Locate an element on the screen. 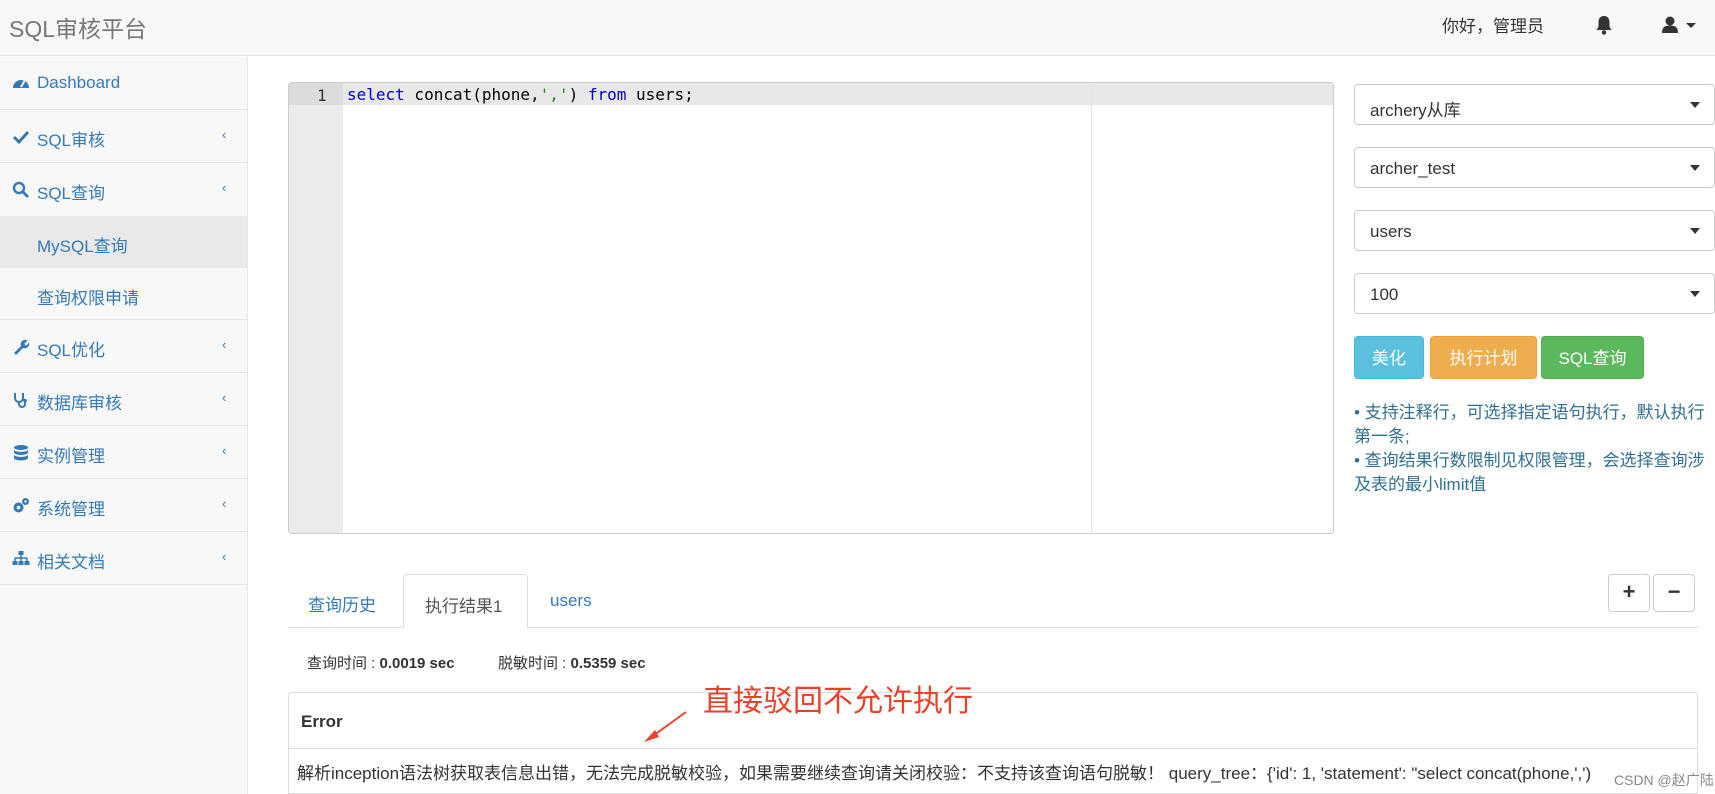 Image resolution: width=1715 pixels, height=794 pixels. search-icon is located at coordinates (20, 189).